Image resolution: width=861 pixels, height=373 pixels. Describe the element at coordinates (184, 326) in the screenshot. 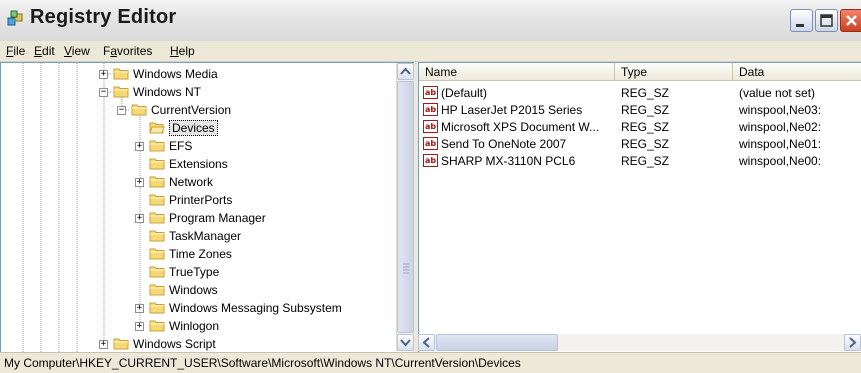

I see `tree-item-winlogon: Winlogon` at that location.